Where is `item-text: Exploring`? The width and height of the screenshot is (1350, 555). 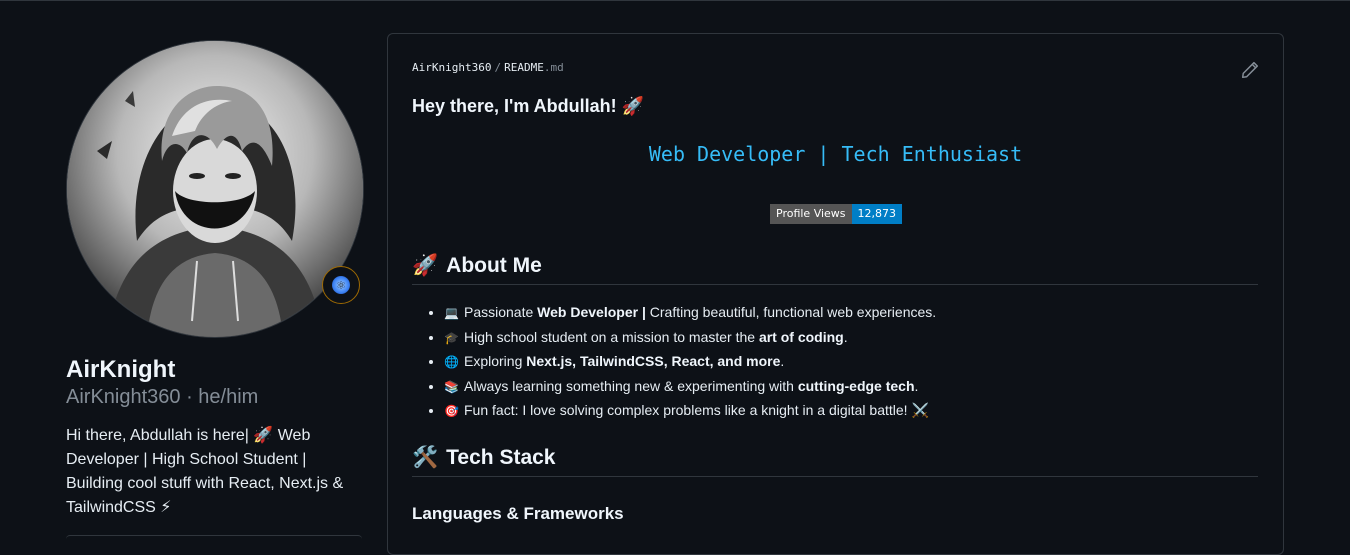 item-text: Exploring is located at coordinates (495, 361).